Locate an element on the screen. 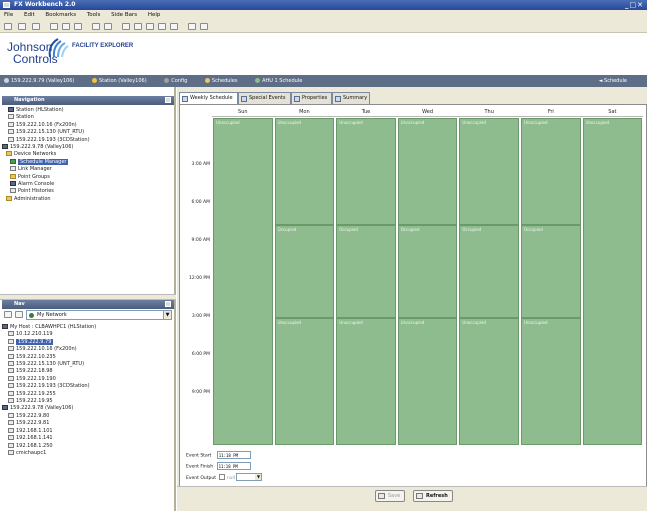  nav-tree-item: Schedule Manager is located at coordinates (46, 162).